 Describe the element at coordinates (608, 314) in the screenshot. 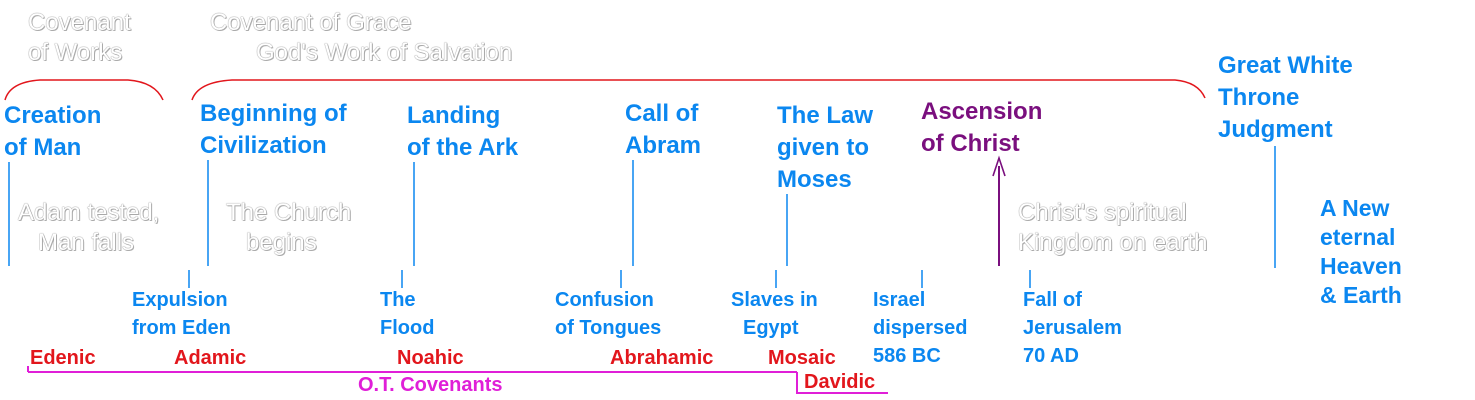

I see `event-confusion-of-tongues: Confusion of Tongues` at that location.